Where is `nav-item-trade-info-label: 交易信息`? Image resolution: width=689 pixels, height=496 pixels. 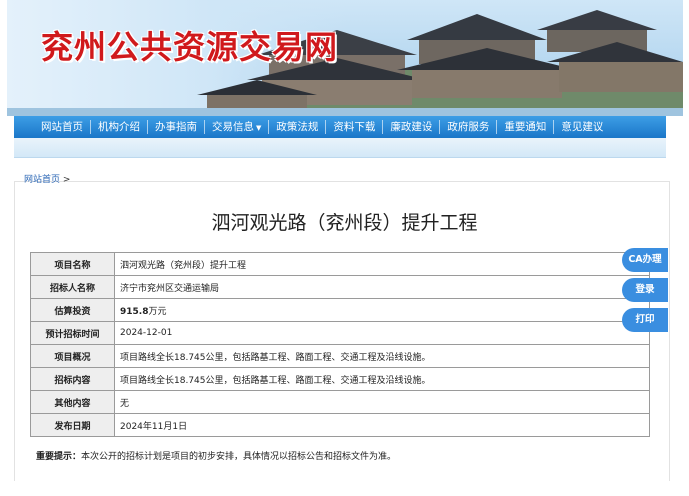 nav-item-trade-info-label: 交易信息 is located at coordinates (233, 127).